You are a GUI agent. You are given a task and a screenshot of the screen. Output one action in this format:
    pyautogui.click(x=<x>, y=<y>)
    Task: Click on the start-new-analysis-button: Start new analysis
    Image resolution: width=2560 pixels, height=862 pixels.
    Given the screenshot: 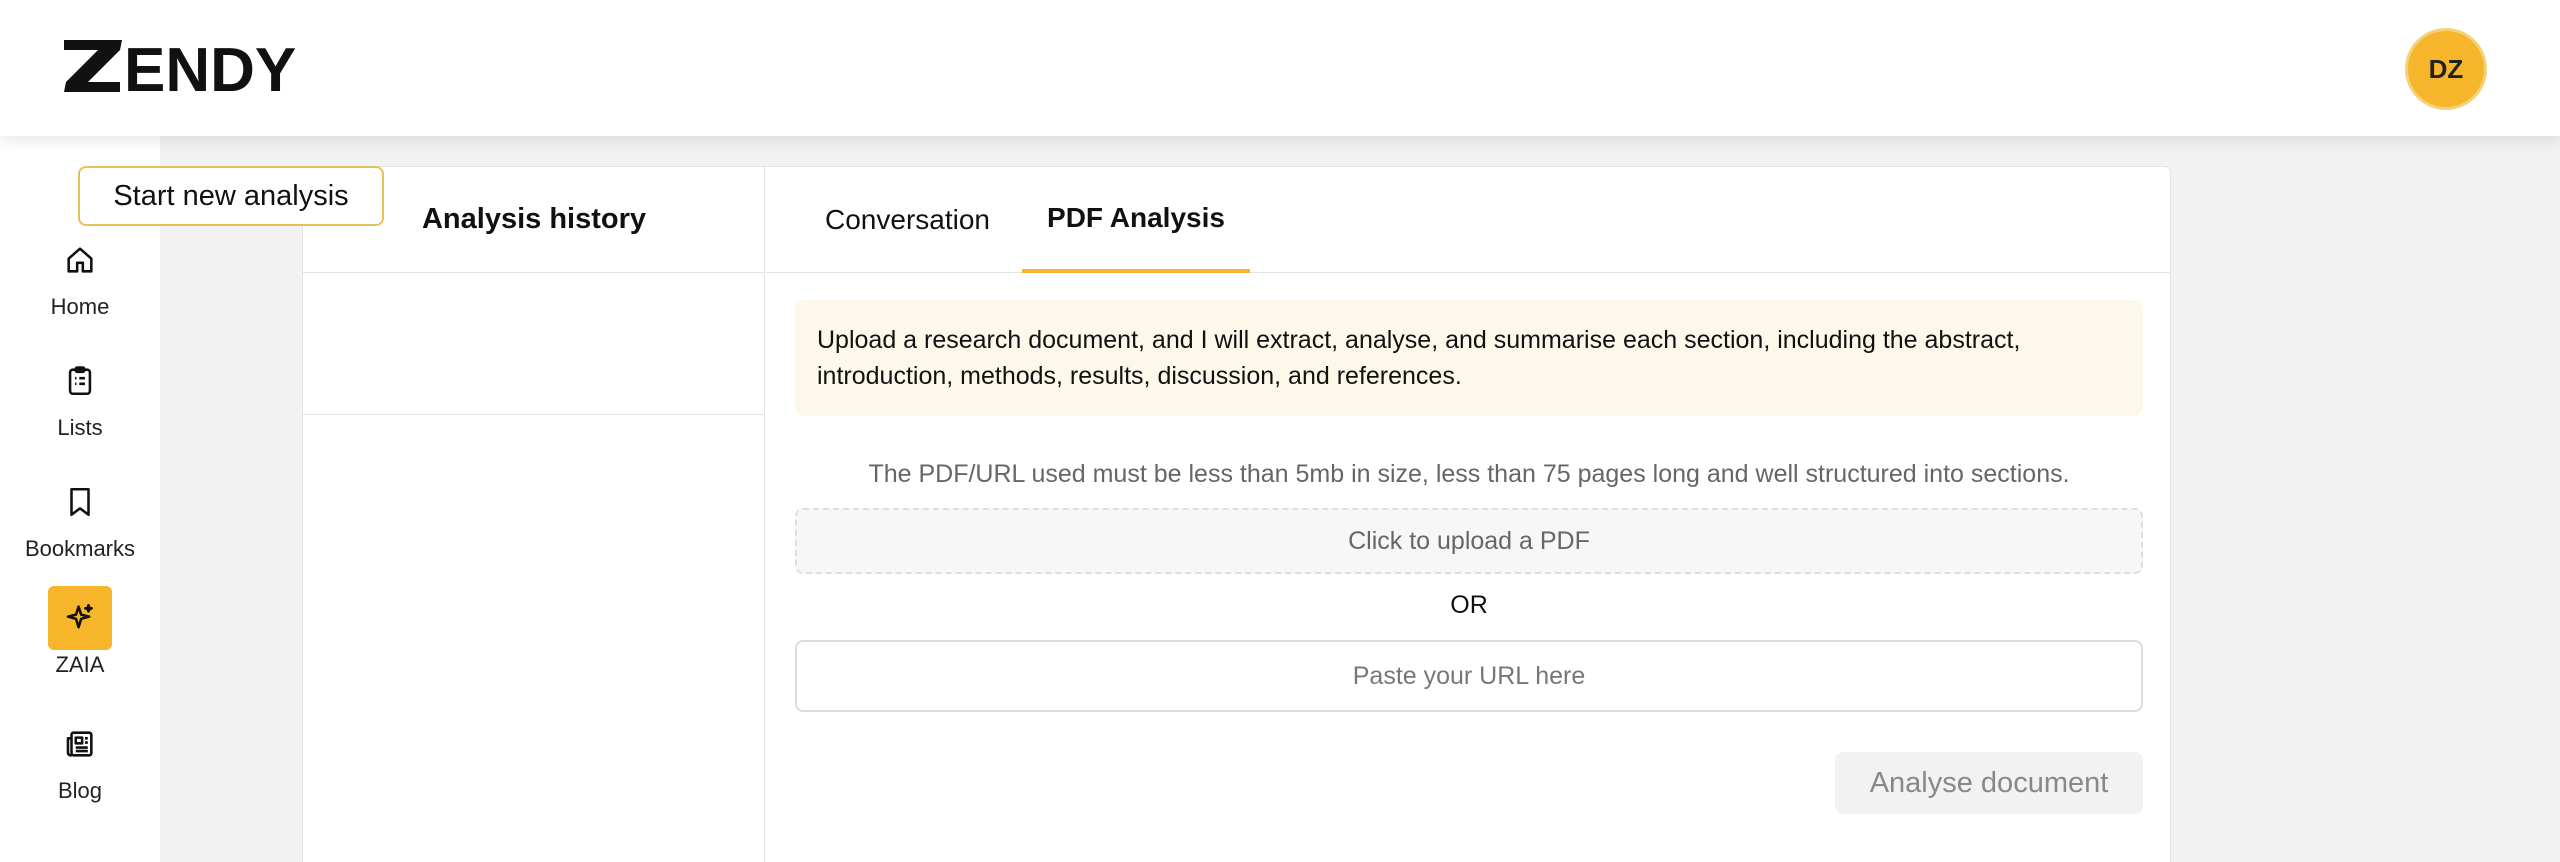 What is the action you would take?
    pyautogui.click(x=231, y=196)
    